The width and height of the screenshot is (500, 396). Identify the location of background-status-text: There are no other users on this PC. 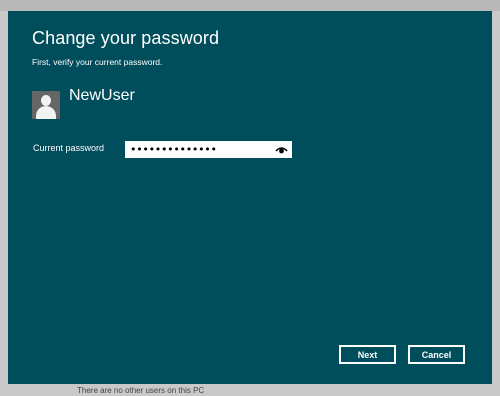
(141, 390).